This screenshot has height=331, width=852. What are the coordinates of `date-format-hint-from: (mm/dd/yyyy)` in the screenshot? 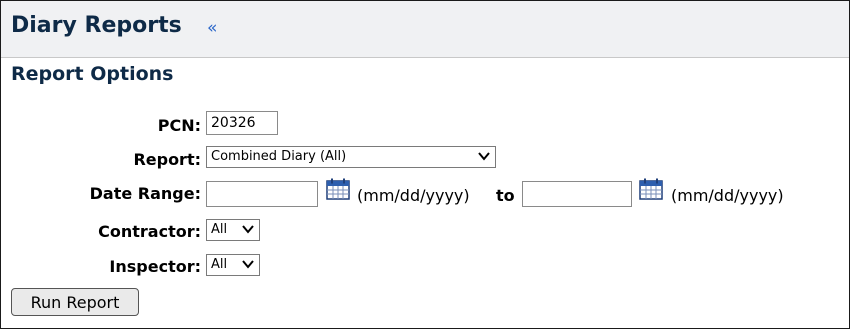 It's located at (413, 195).